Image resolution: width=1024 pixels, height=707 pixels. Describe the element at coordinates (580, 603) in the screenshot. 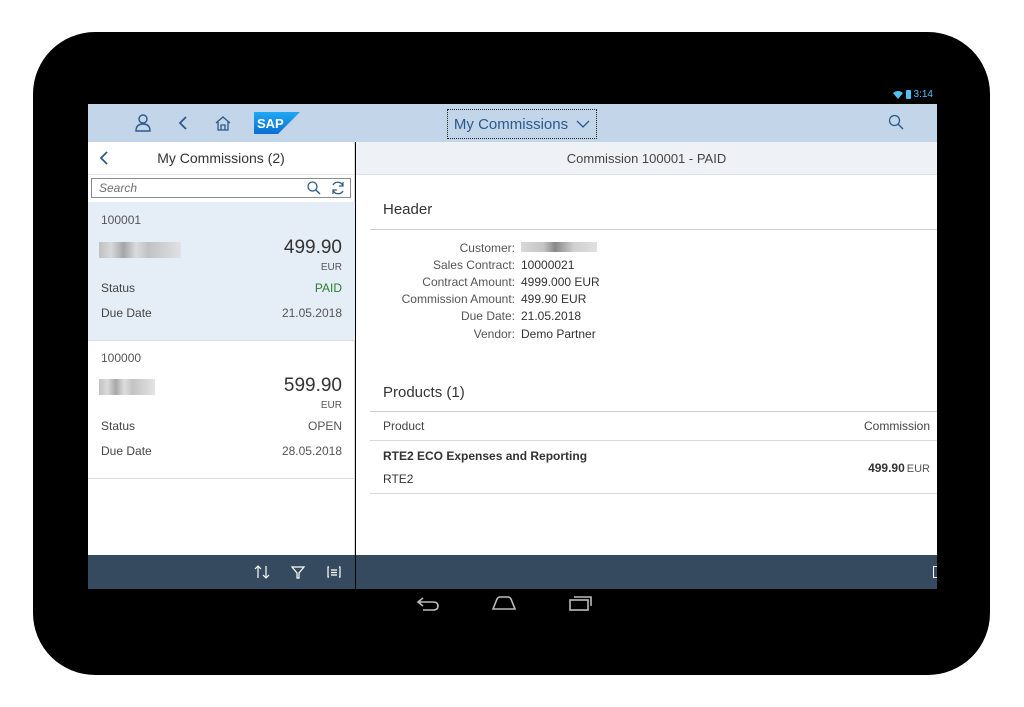

I see `android-recents-icon` at that location.